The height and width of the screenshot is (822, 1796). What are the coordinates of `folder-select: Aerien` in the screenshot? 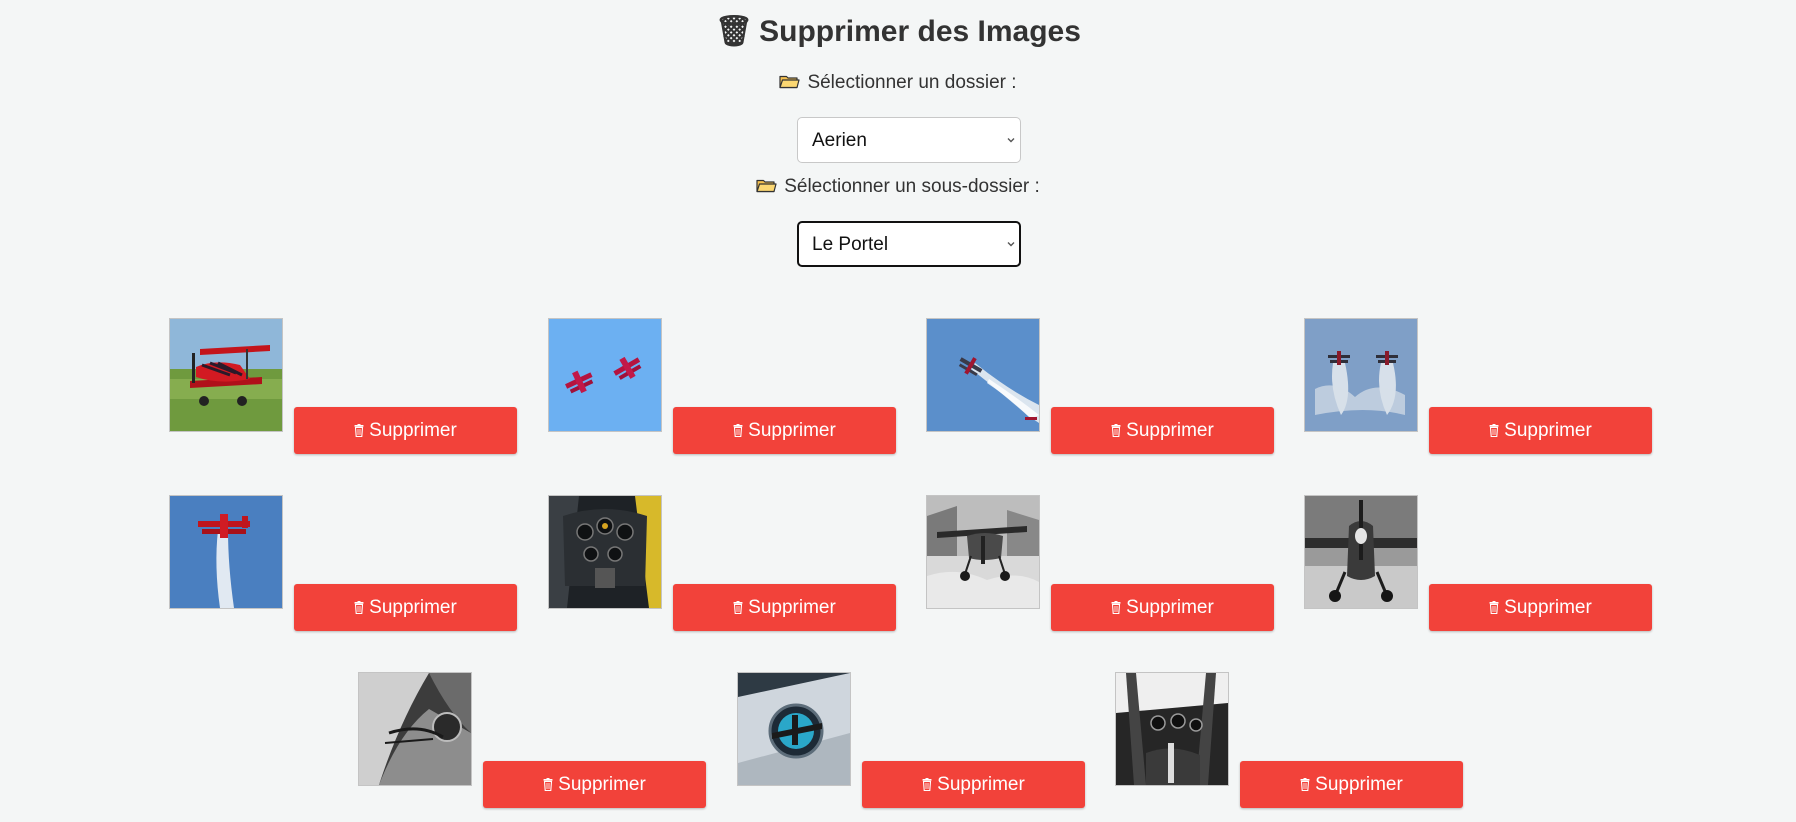 It's located at (909, 140).